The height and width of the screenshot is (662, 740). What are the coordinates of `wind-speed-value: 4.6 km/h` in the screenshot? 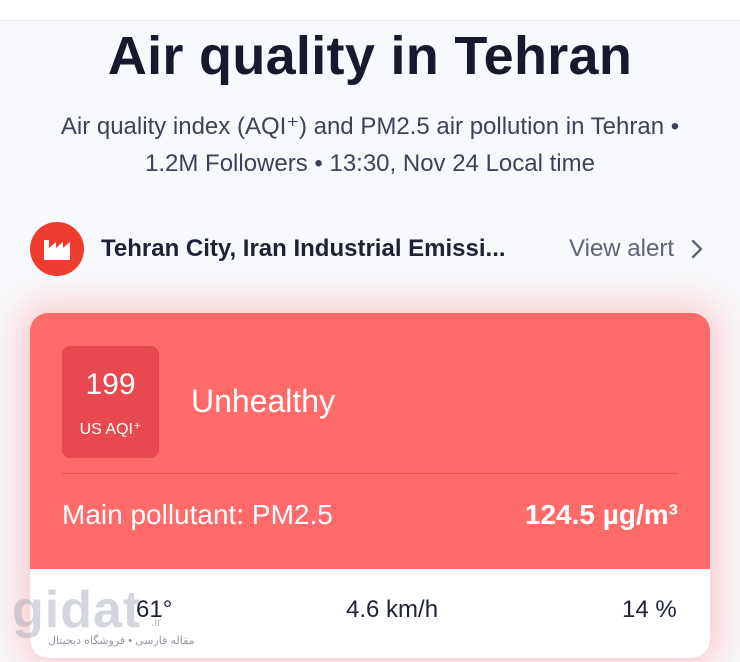 It's located at (392, 609).